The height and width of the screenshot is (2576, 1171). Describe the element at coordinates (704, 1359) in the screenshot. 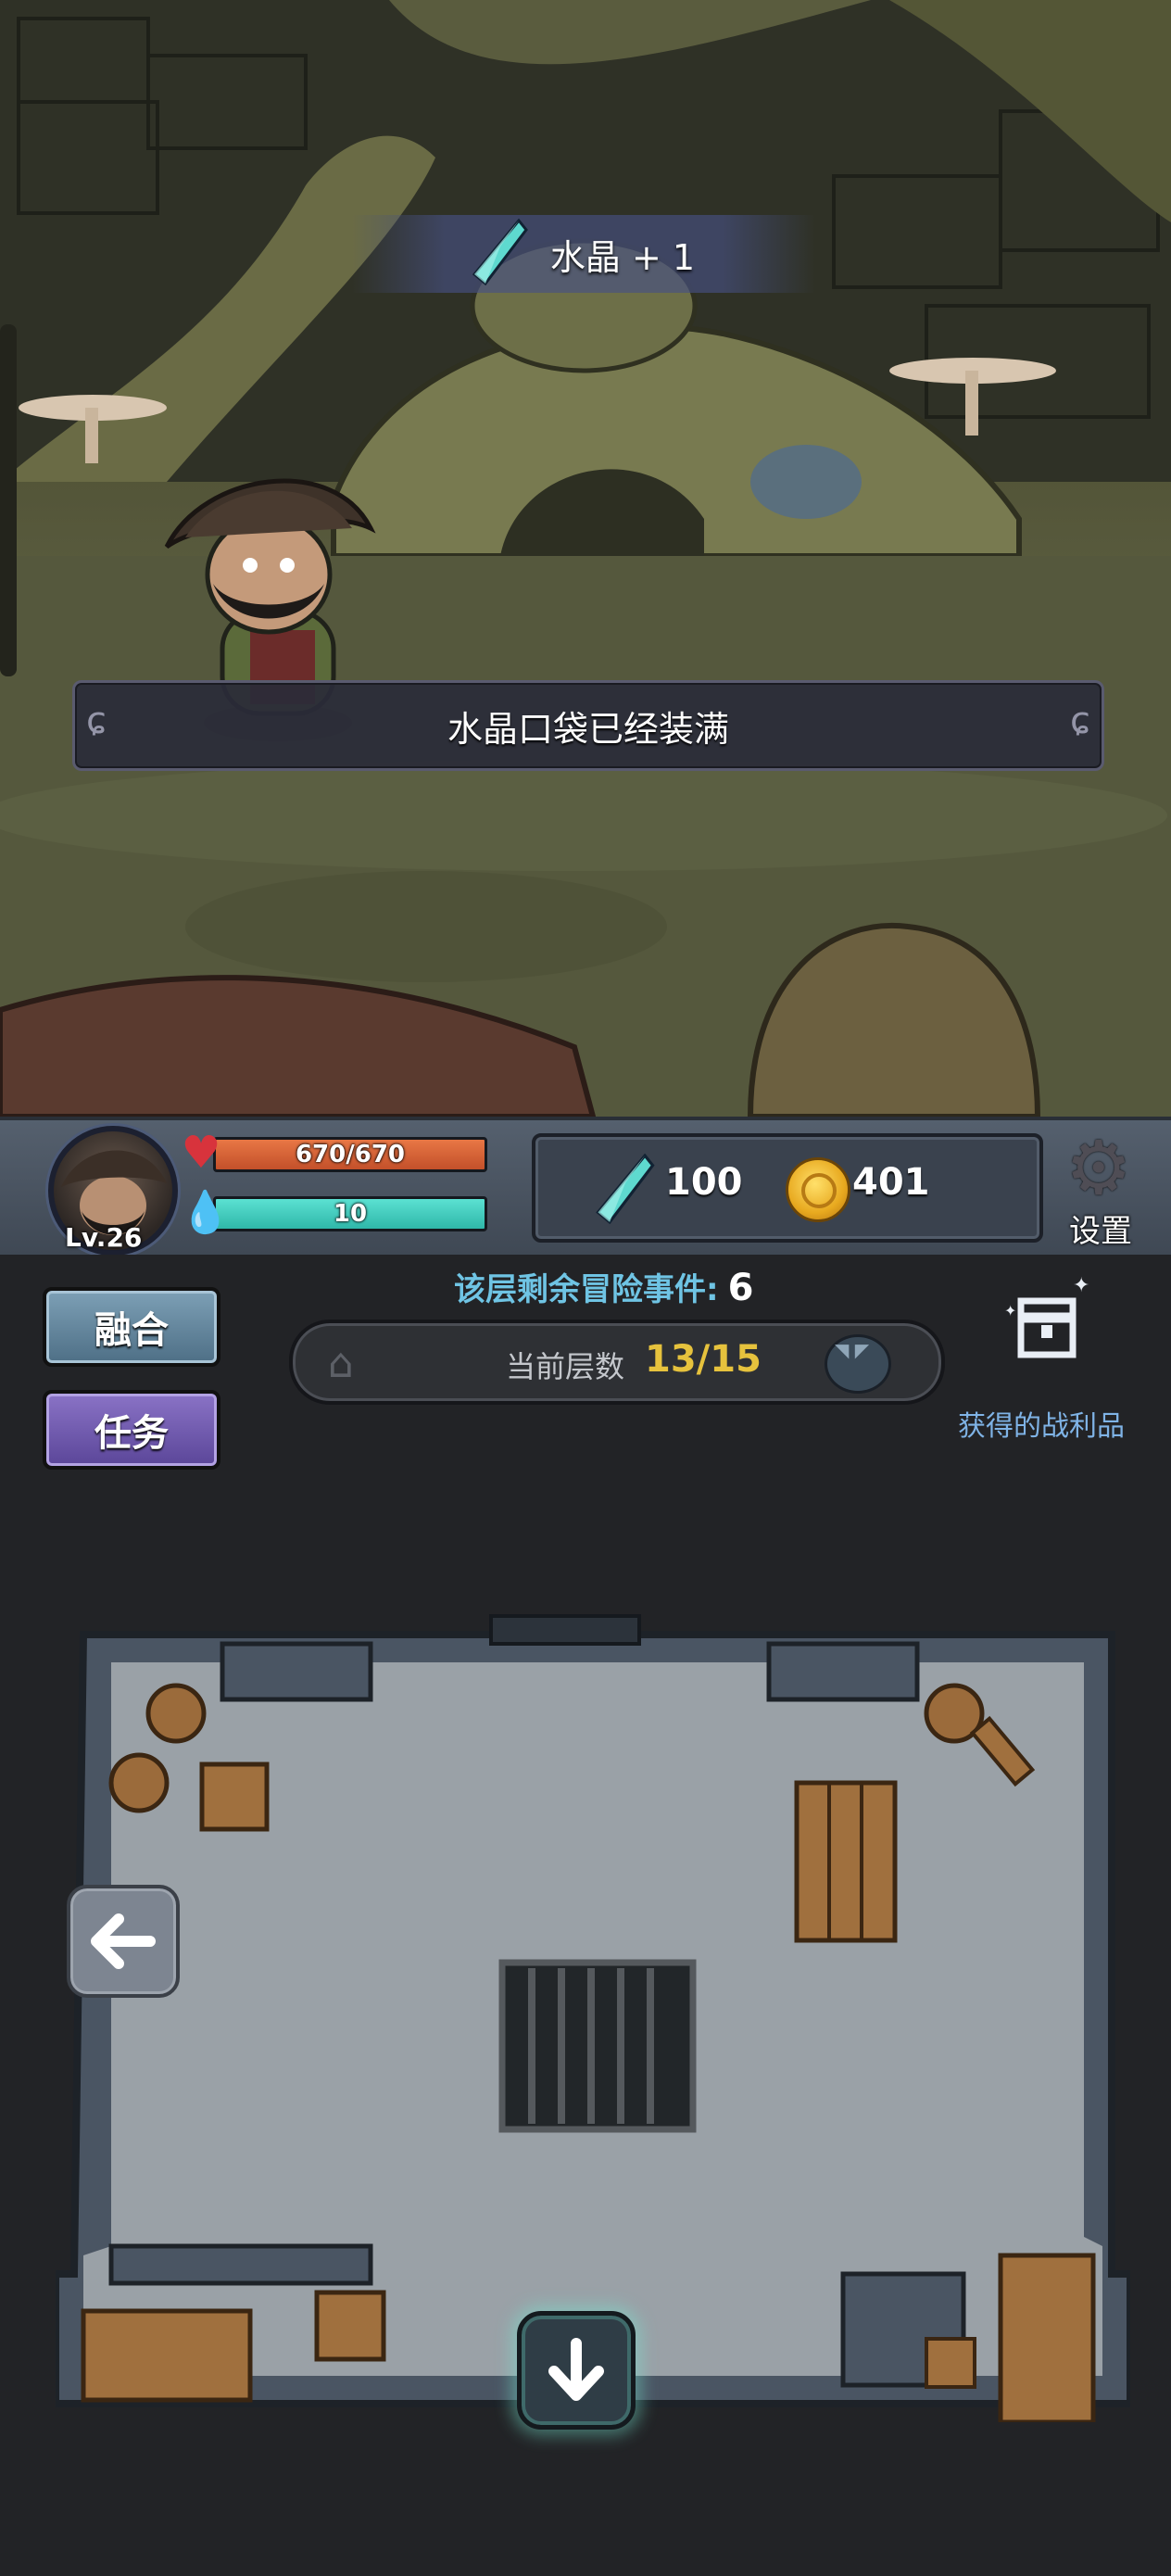

I see `current-floor-value: 13/15` at that location.